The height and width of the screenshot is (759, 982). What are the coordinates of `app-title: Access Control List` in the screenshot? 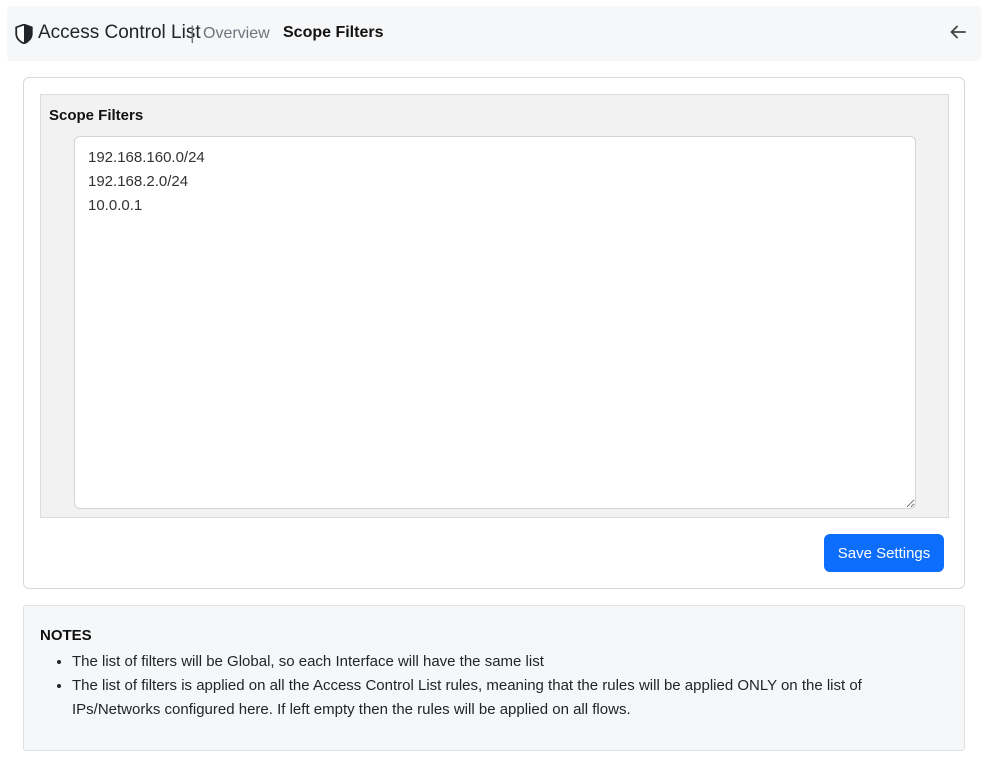 It's located at (119, 32).